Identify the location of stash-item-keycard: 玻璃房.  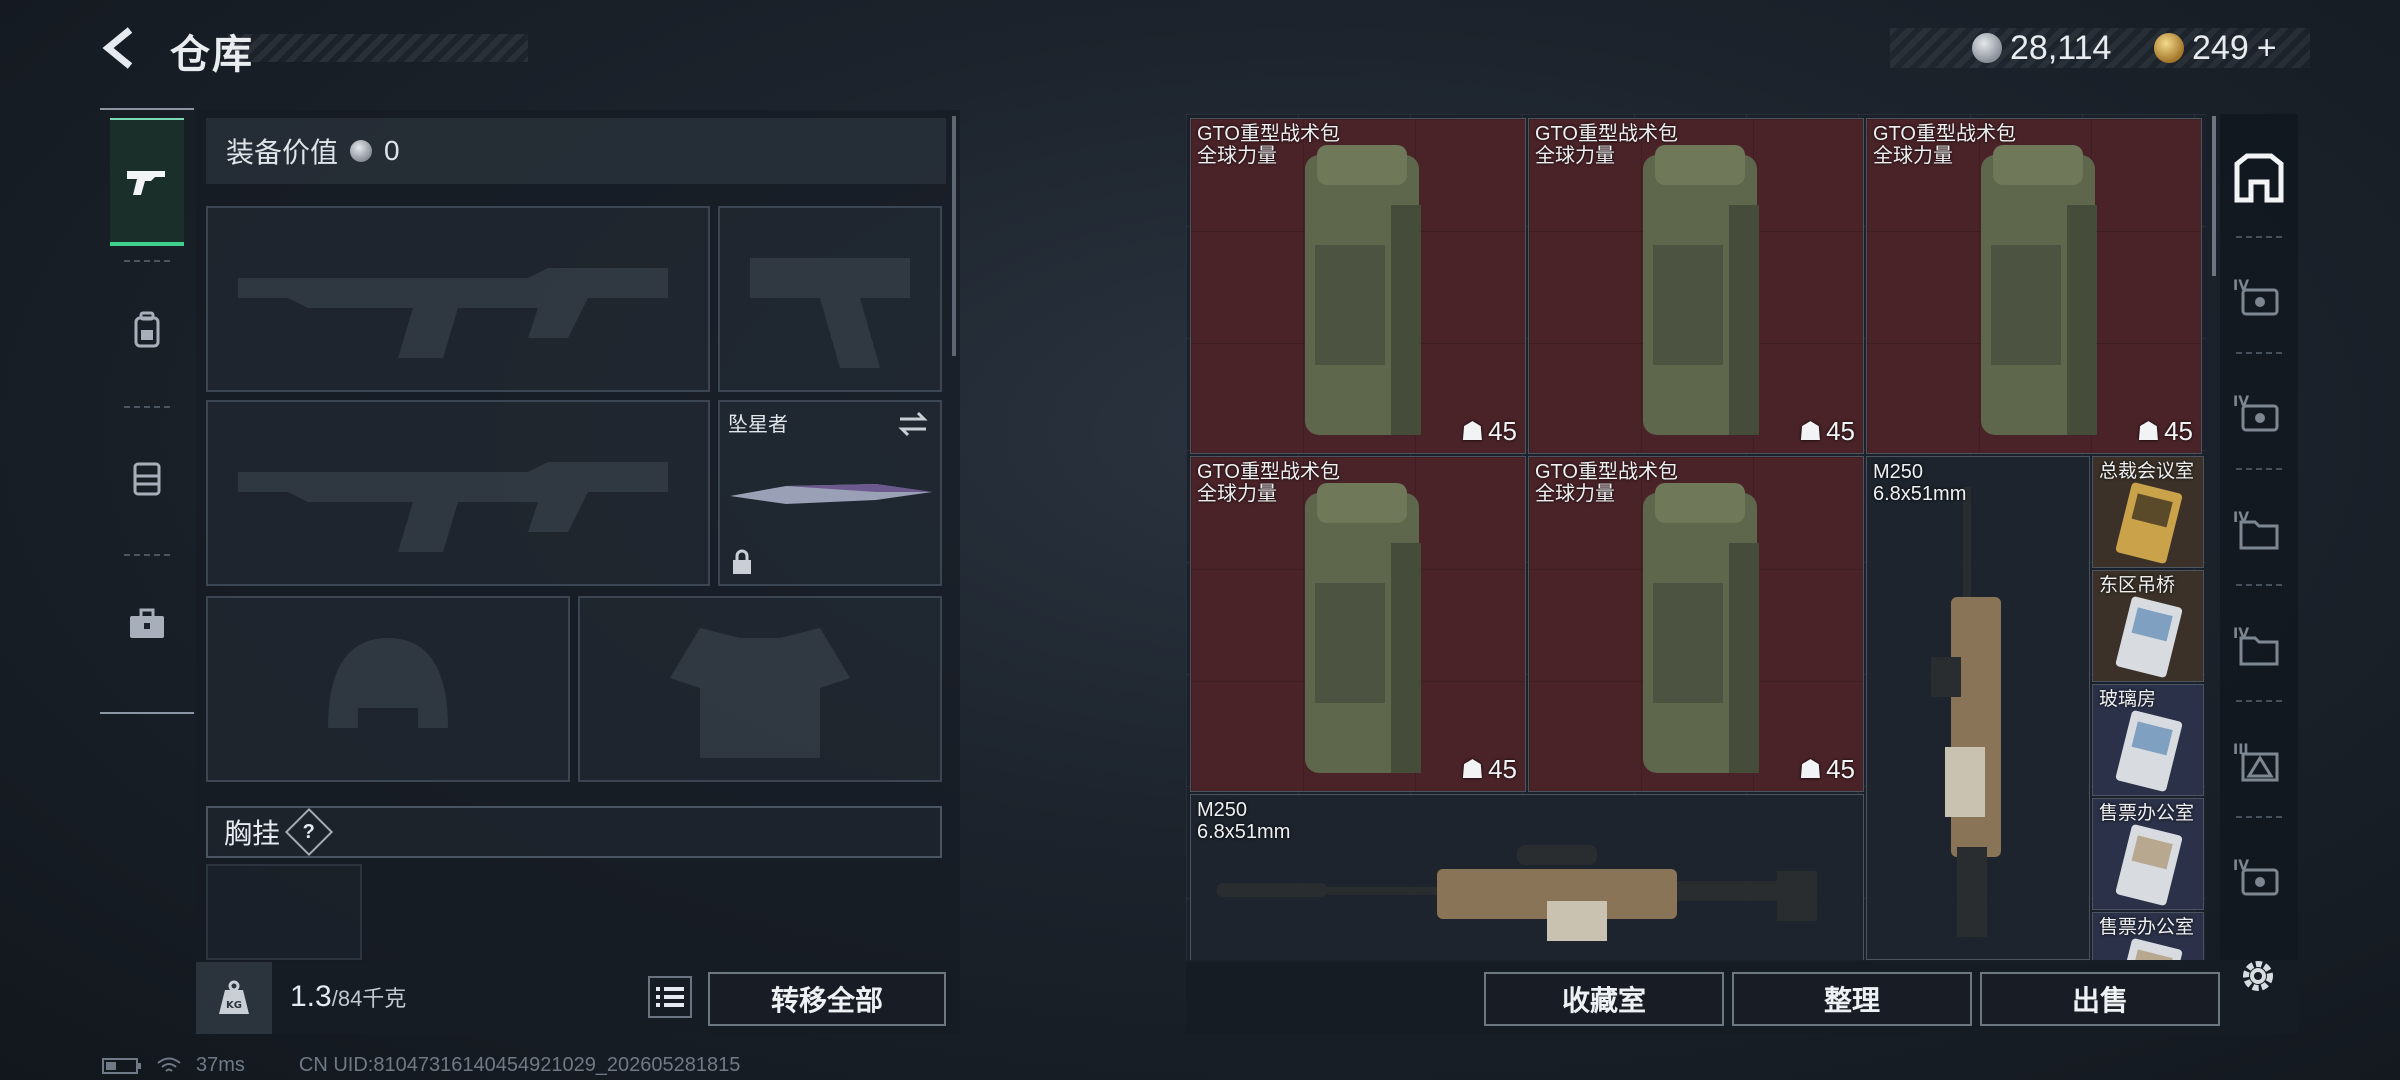
(2148, 740).